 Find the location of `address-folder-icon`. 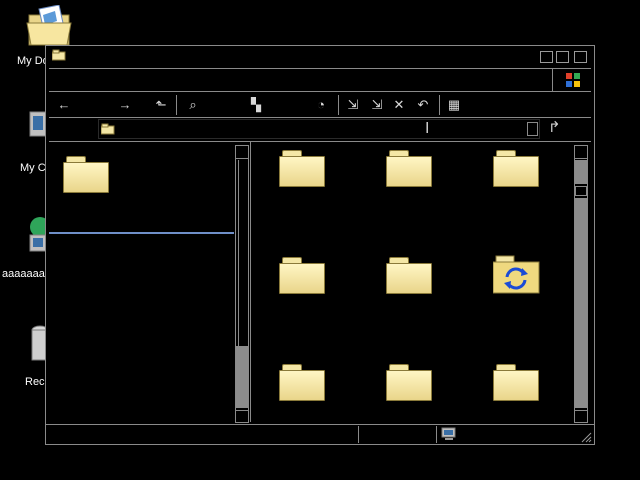

address-folder-icon is located at coordinates (107, 129).